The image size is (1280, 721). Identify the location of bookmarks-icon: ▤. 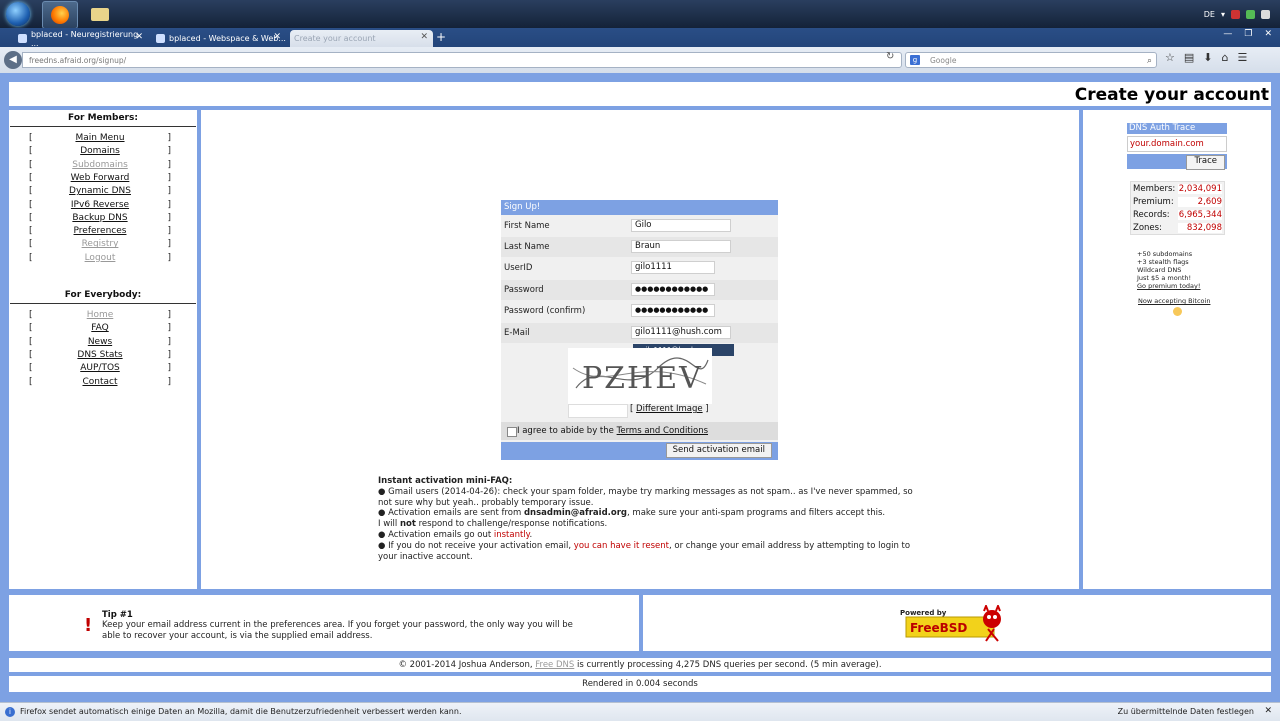
(1189, 57).